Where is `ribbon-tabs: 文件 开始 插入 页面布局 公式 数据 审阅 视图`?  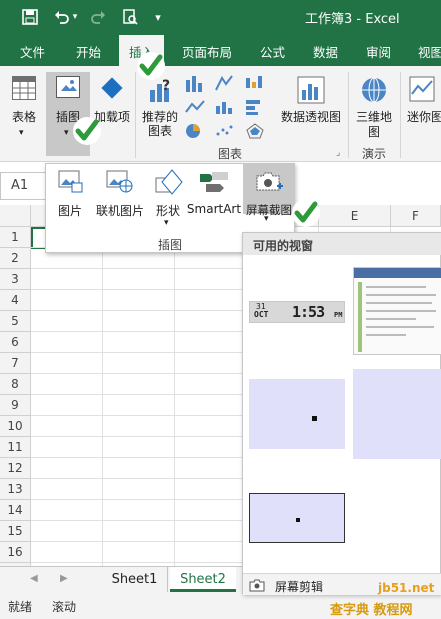
ribbon-tabs: 文件 开始 插入 页面布局 公式 数据 审阅 视图 is located at coordinates (220, 49).